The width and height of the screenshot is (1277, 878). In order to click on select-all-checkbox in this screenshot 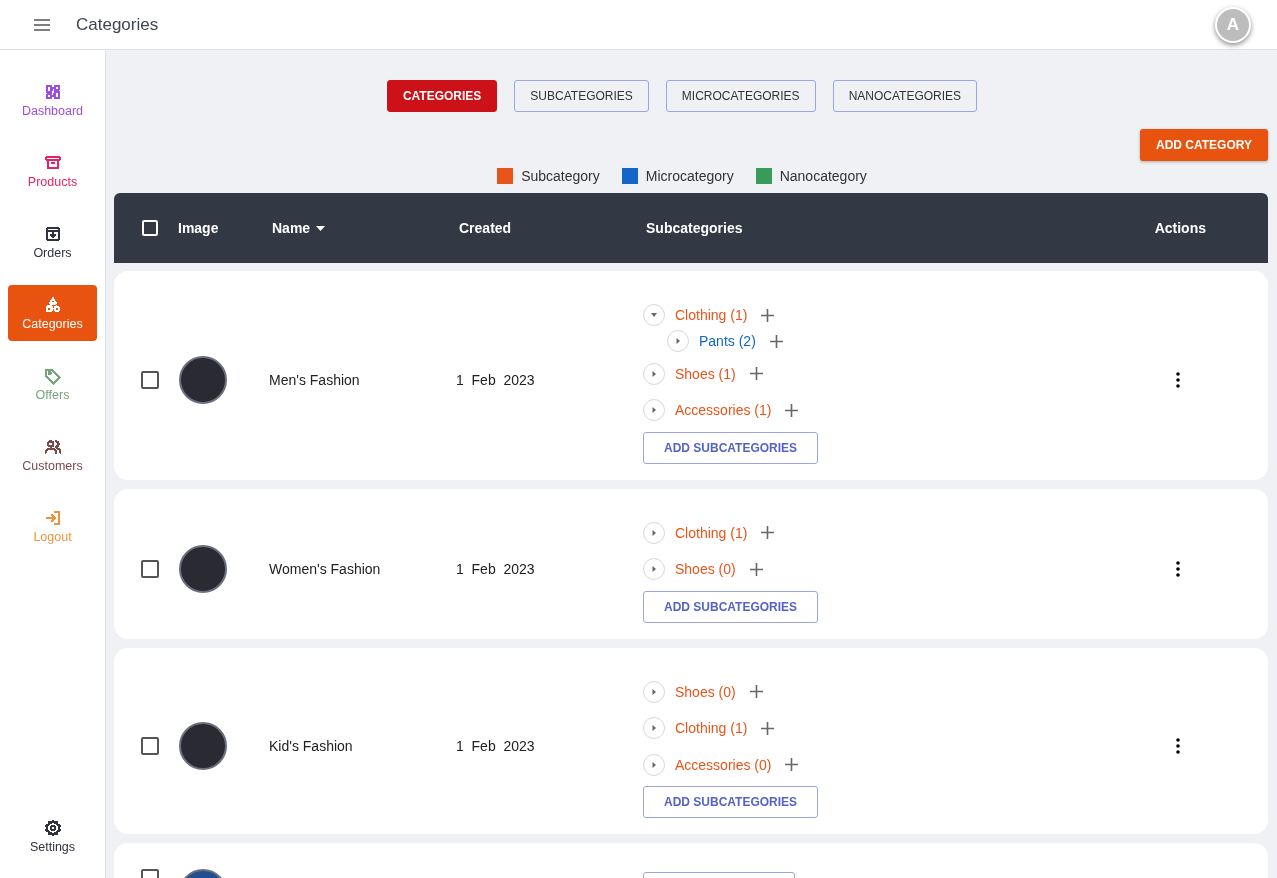, I will do `click(150, 228)`.